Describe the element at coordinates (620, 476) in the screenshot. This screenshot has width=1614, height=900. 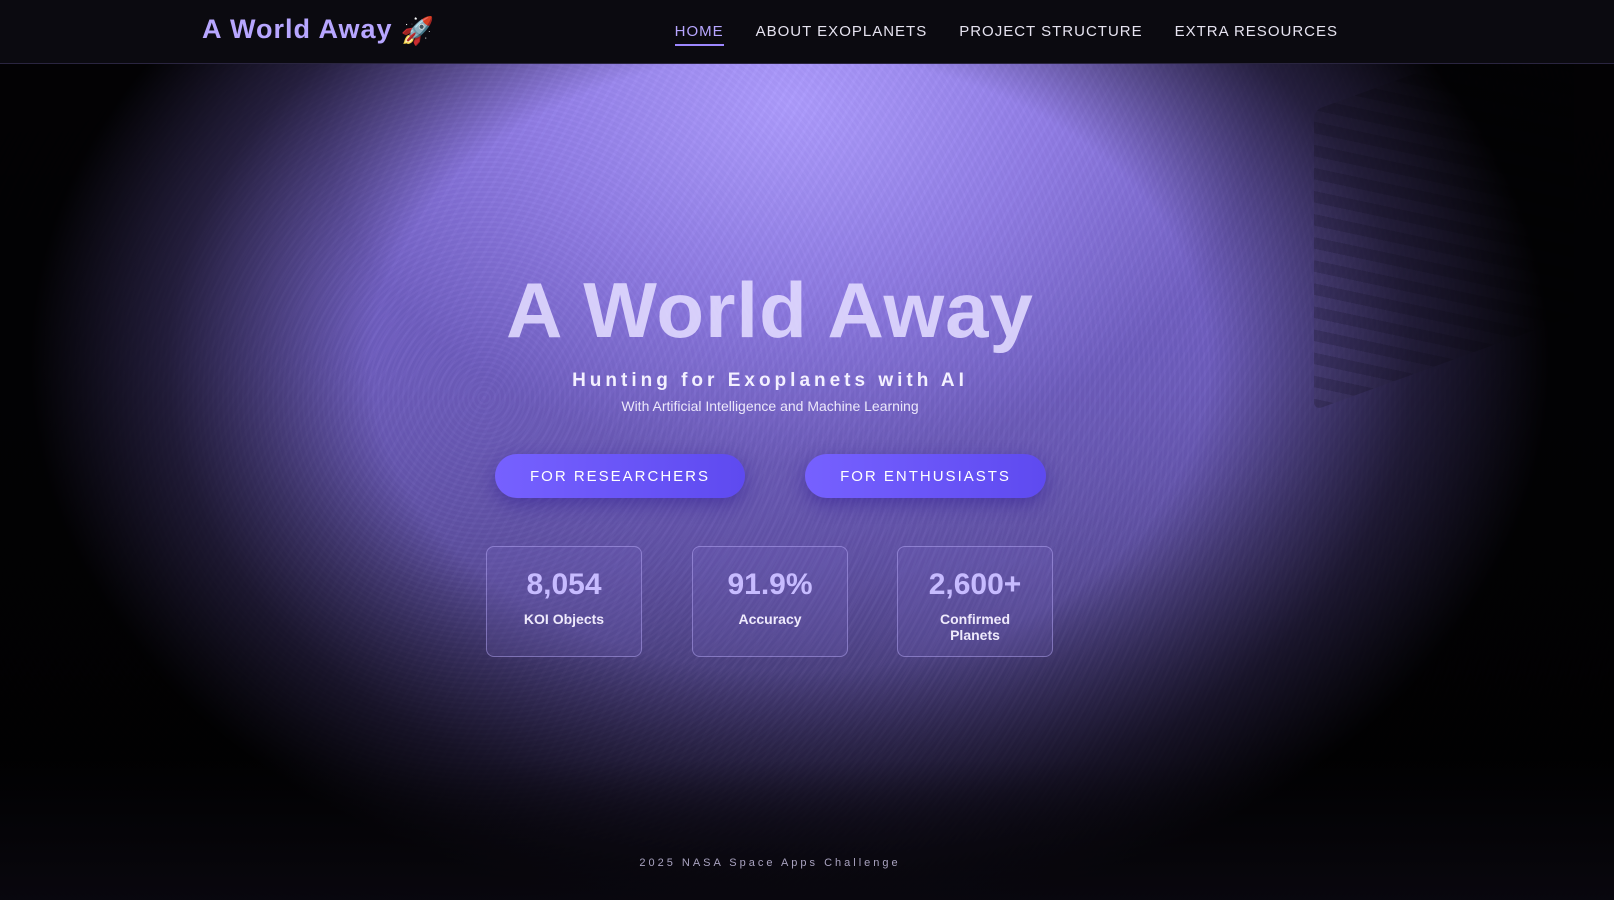
I see `for-researchers-button: FOR RESEARCHERS` at that location.